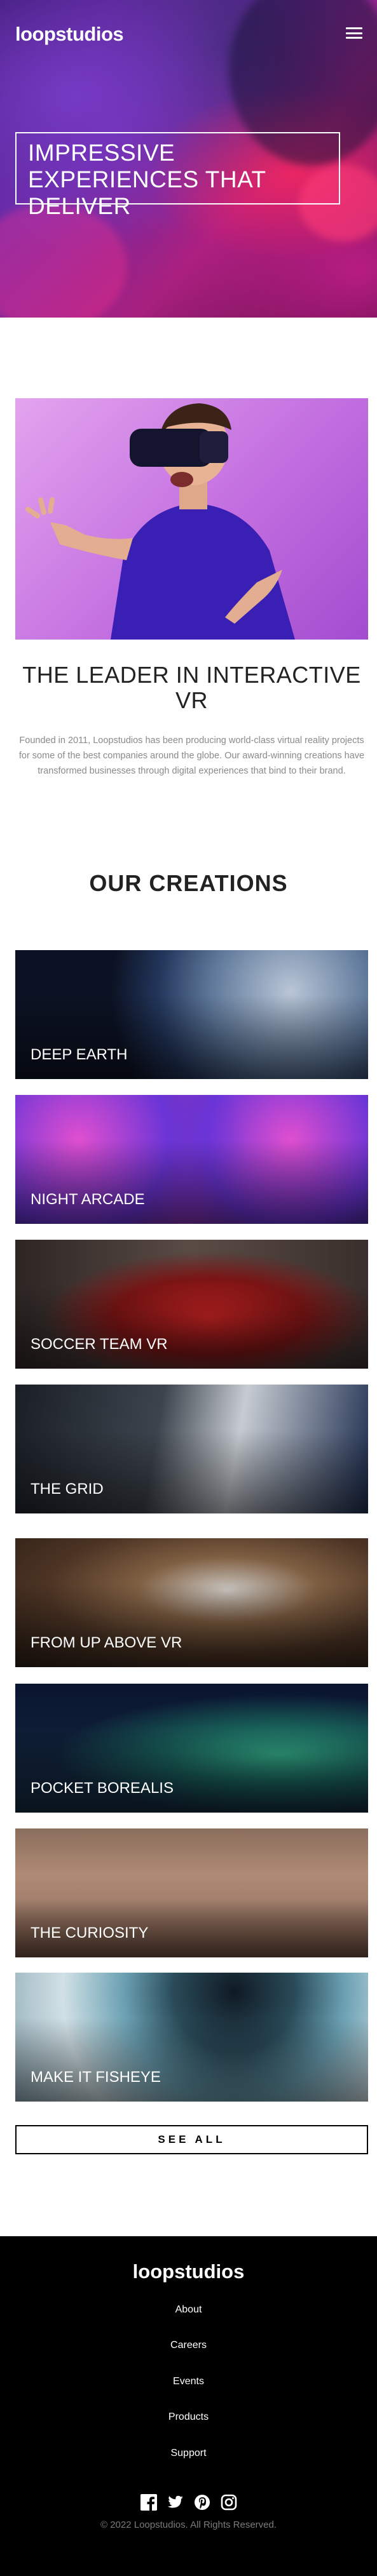 This screenshot has height=2576, width=377. I want to click on footer-logo: loopstudios, so click(188, 2271).